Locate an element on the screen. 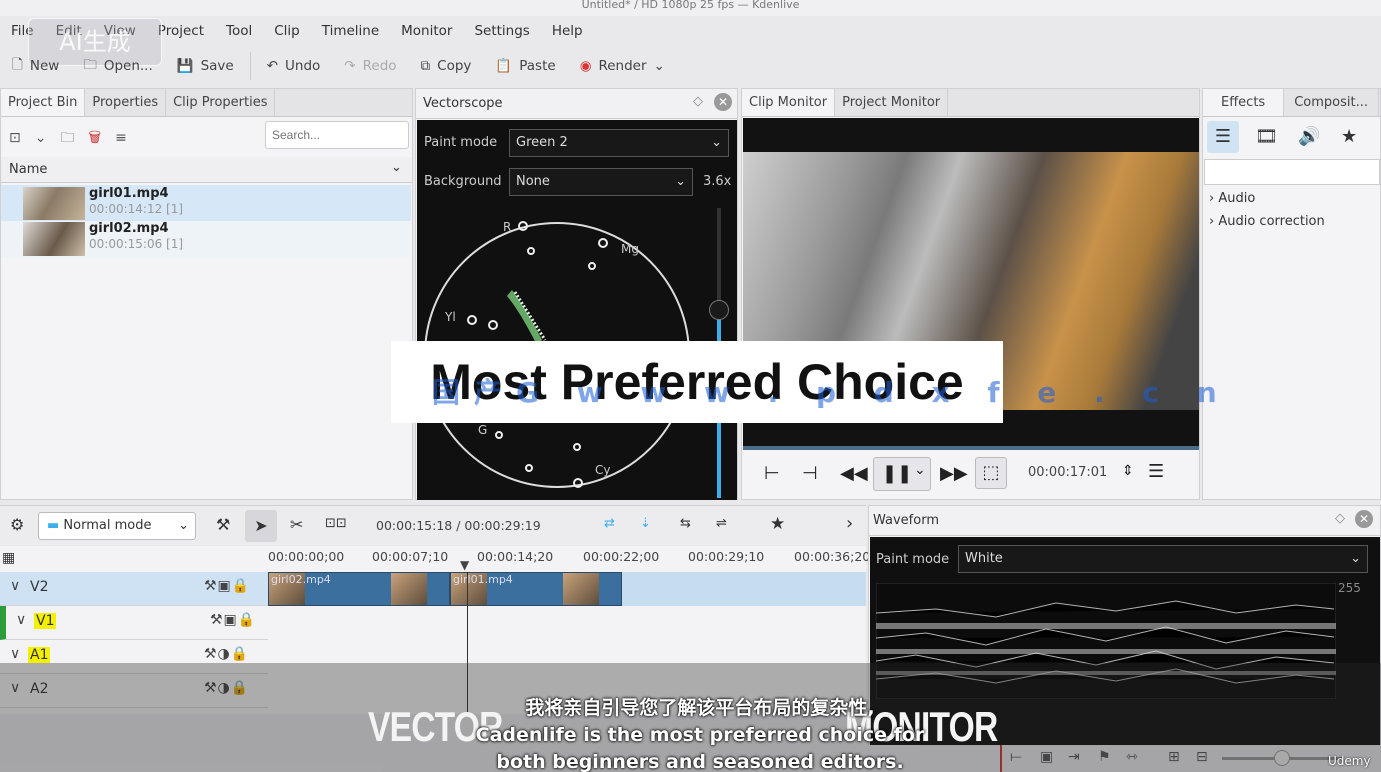  menu-settings: Settings is located at coordinates (501, 31).